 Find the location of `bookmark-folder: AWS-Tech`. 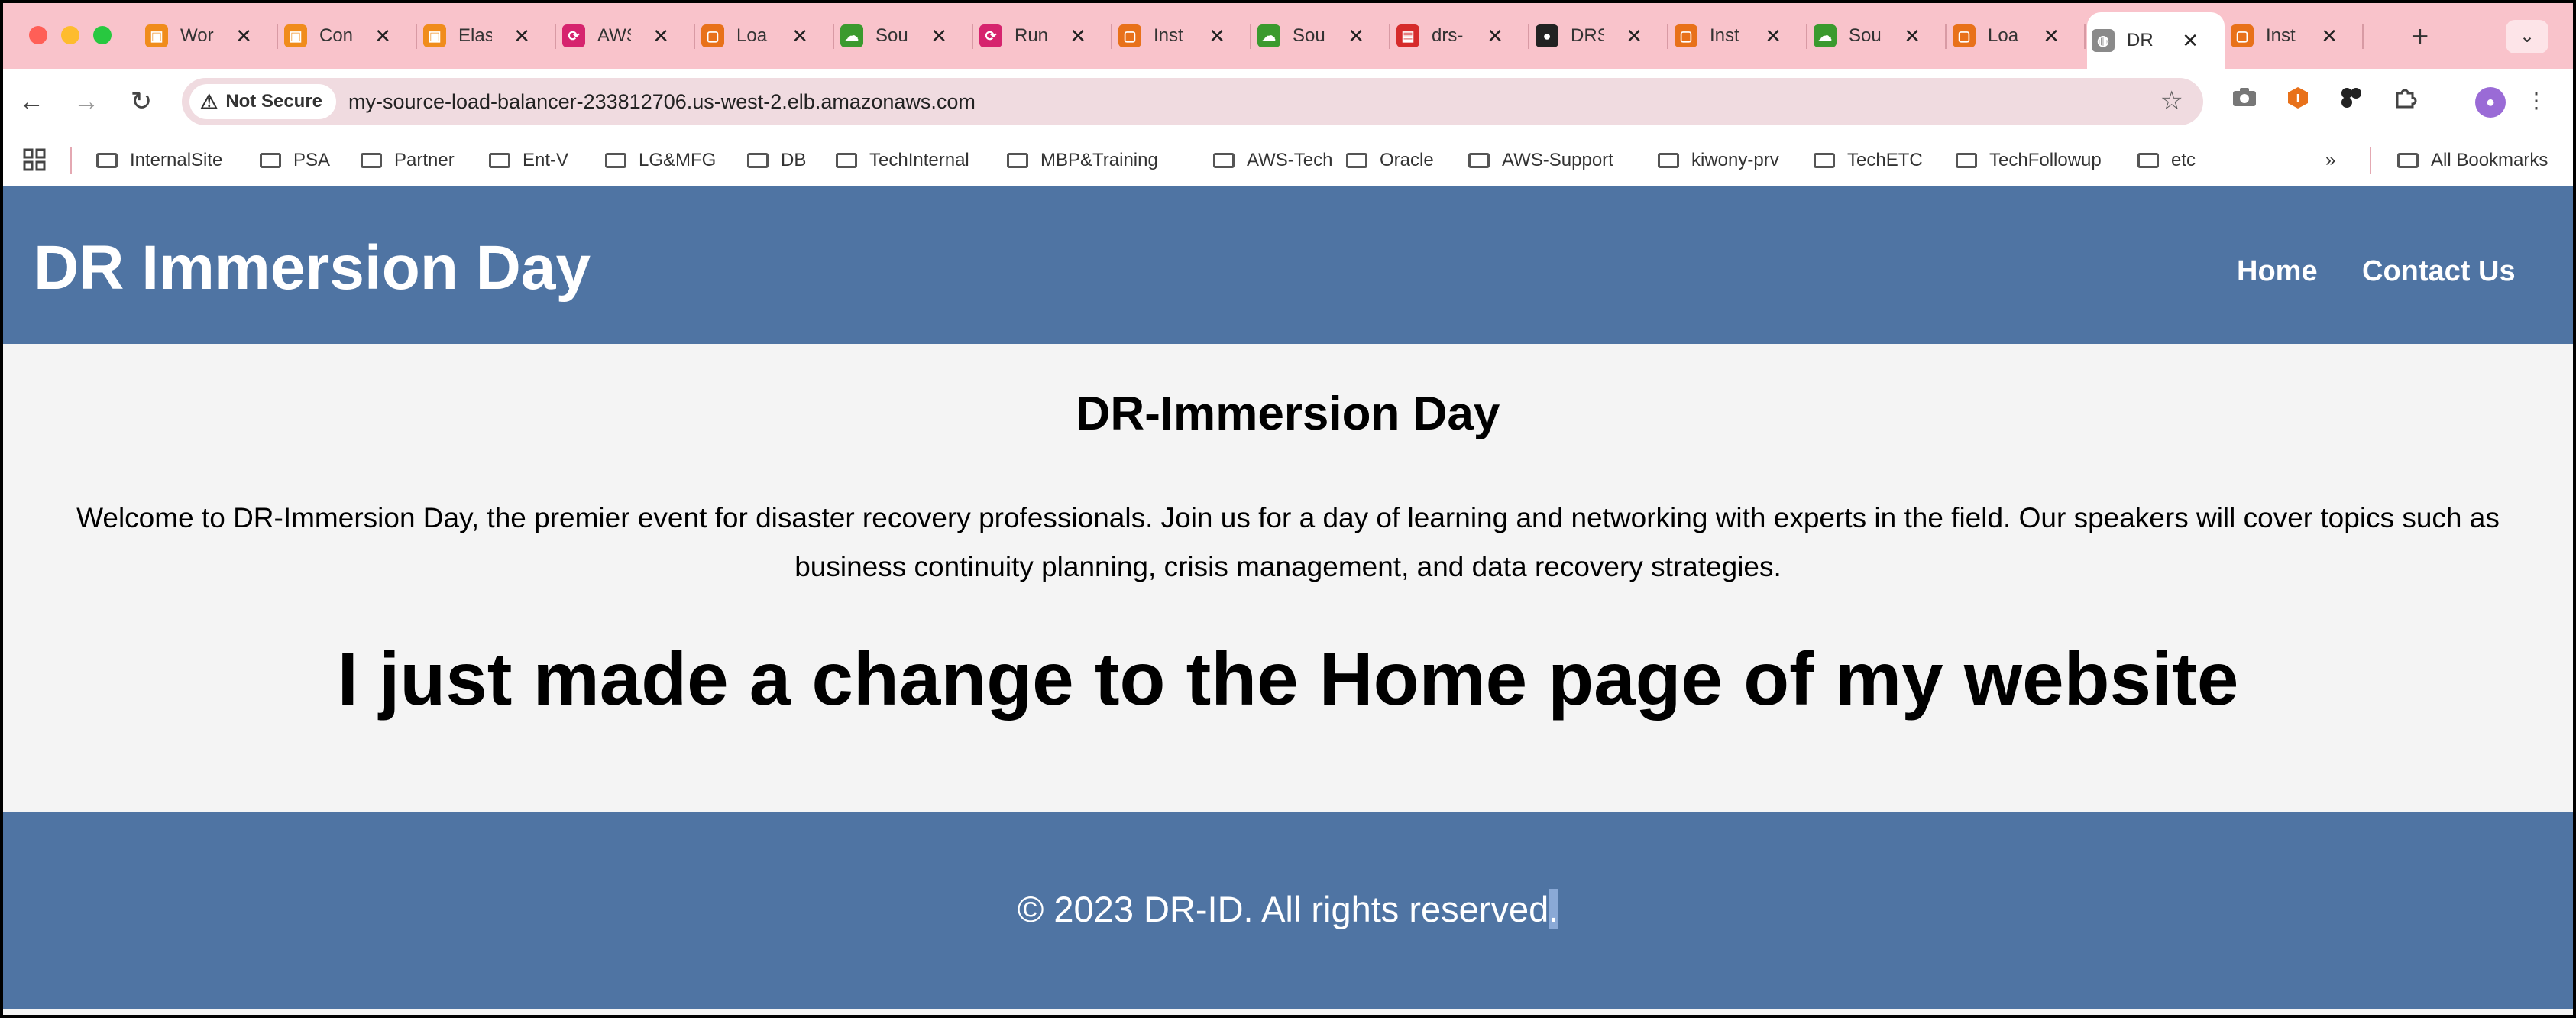

bookmark-folder: AWS-Tech is located at coordinates (1272, 160).